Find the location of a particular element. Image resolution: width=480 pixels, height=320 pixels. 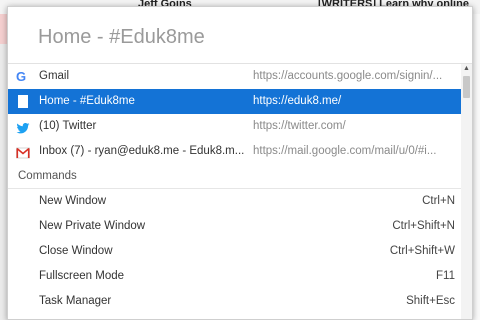

result-title: Home - #Eduk8me is located at coordinates (87, 101).